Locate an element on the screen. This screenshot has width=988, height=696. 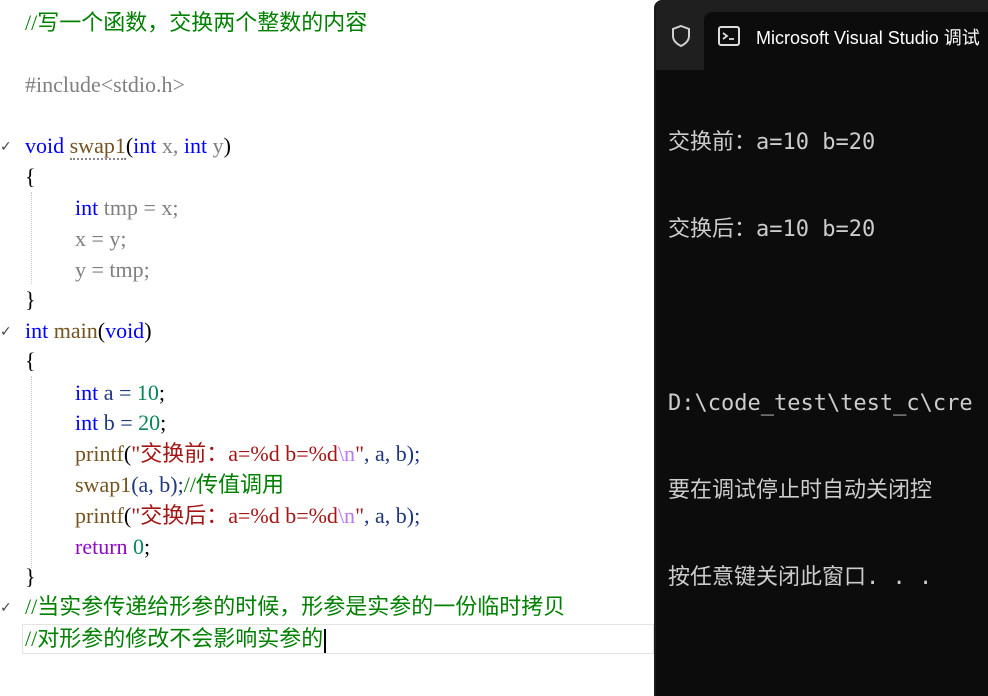
code-line-printf-before: printf("交换前：a=%d b=%d\n", a, b); is located at coordinates (247, 454).